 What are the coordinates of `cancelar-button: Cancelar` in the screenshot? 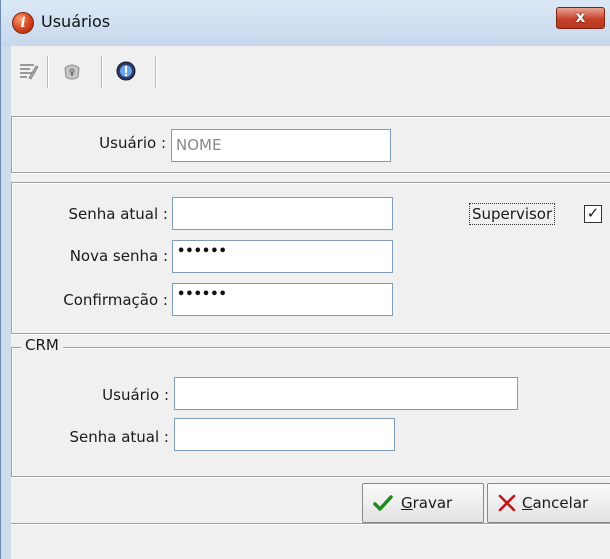 It's located at (548, 503).